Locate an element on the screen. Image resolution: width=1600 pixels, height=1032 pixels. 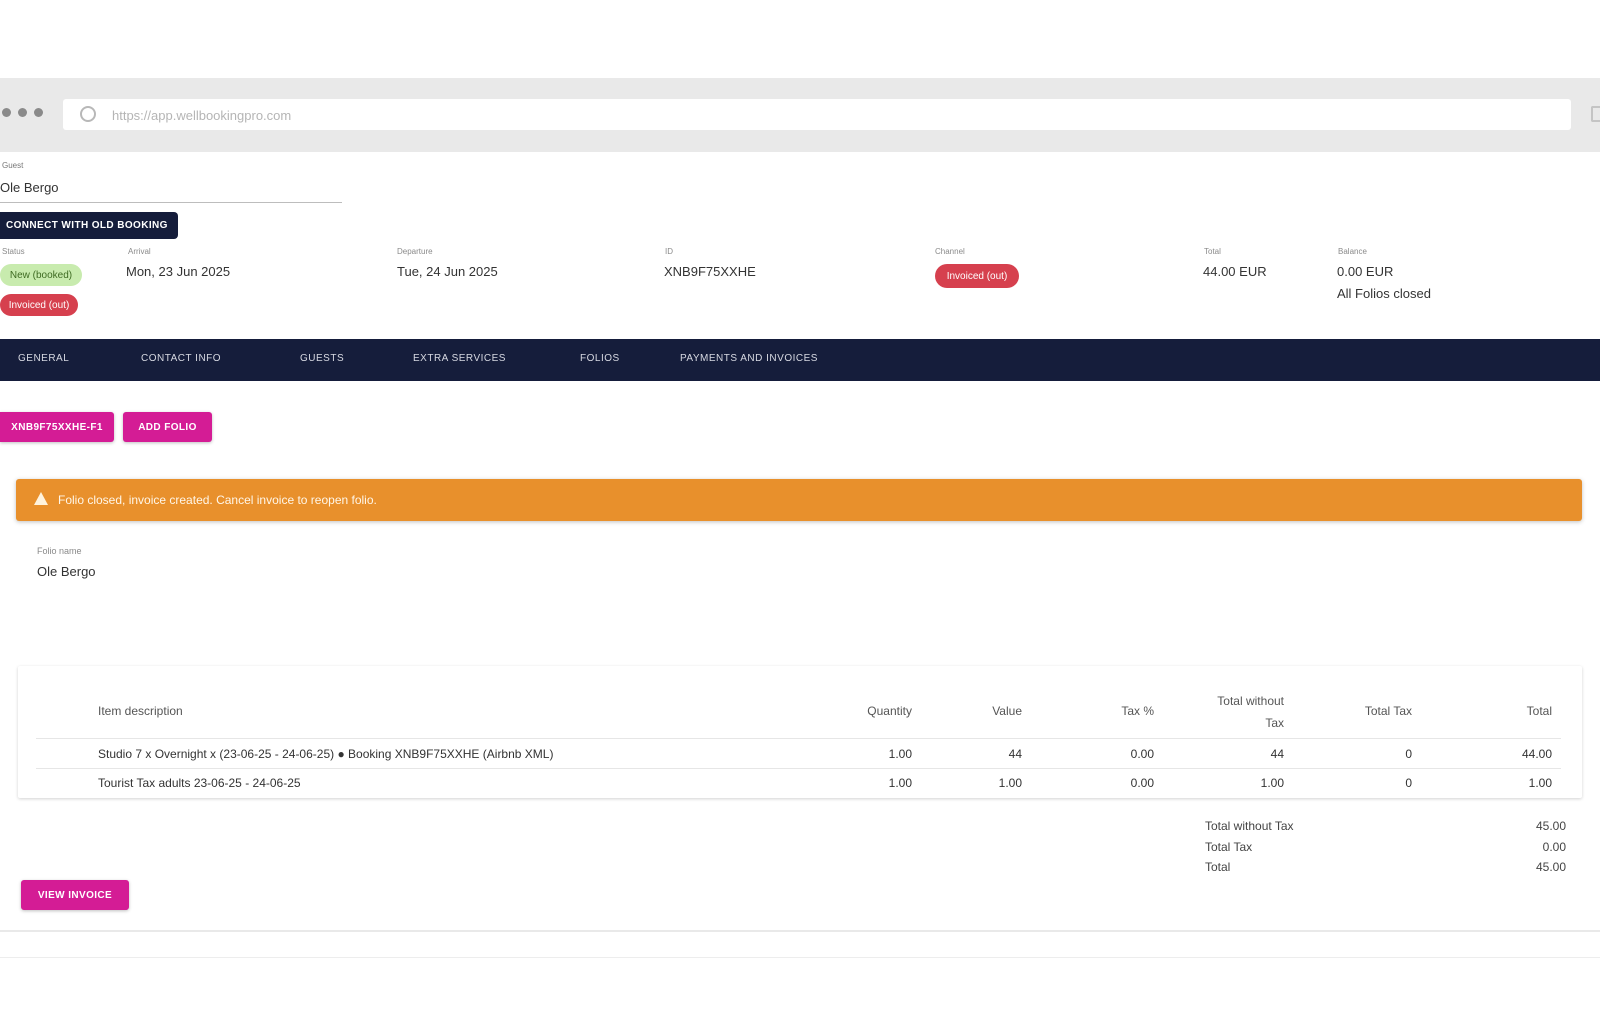
warning-icon is located at coordinates (41, 498).